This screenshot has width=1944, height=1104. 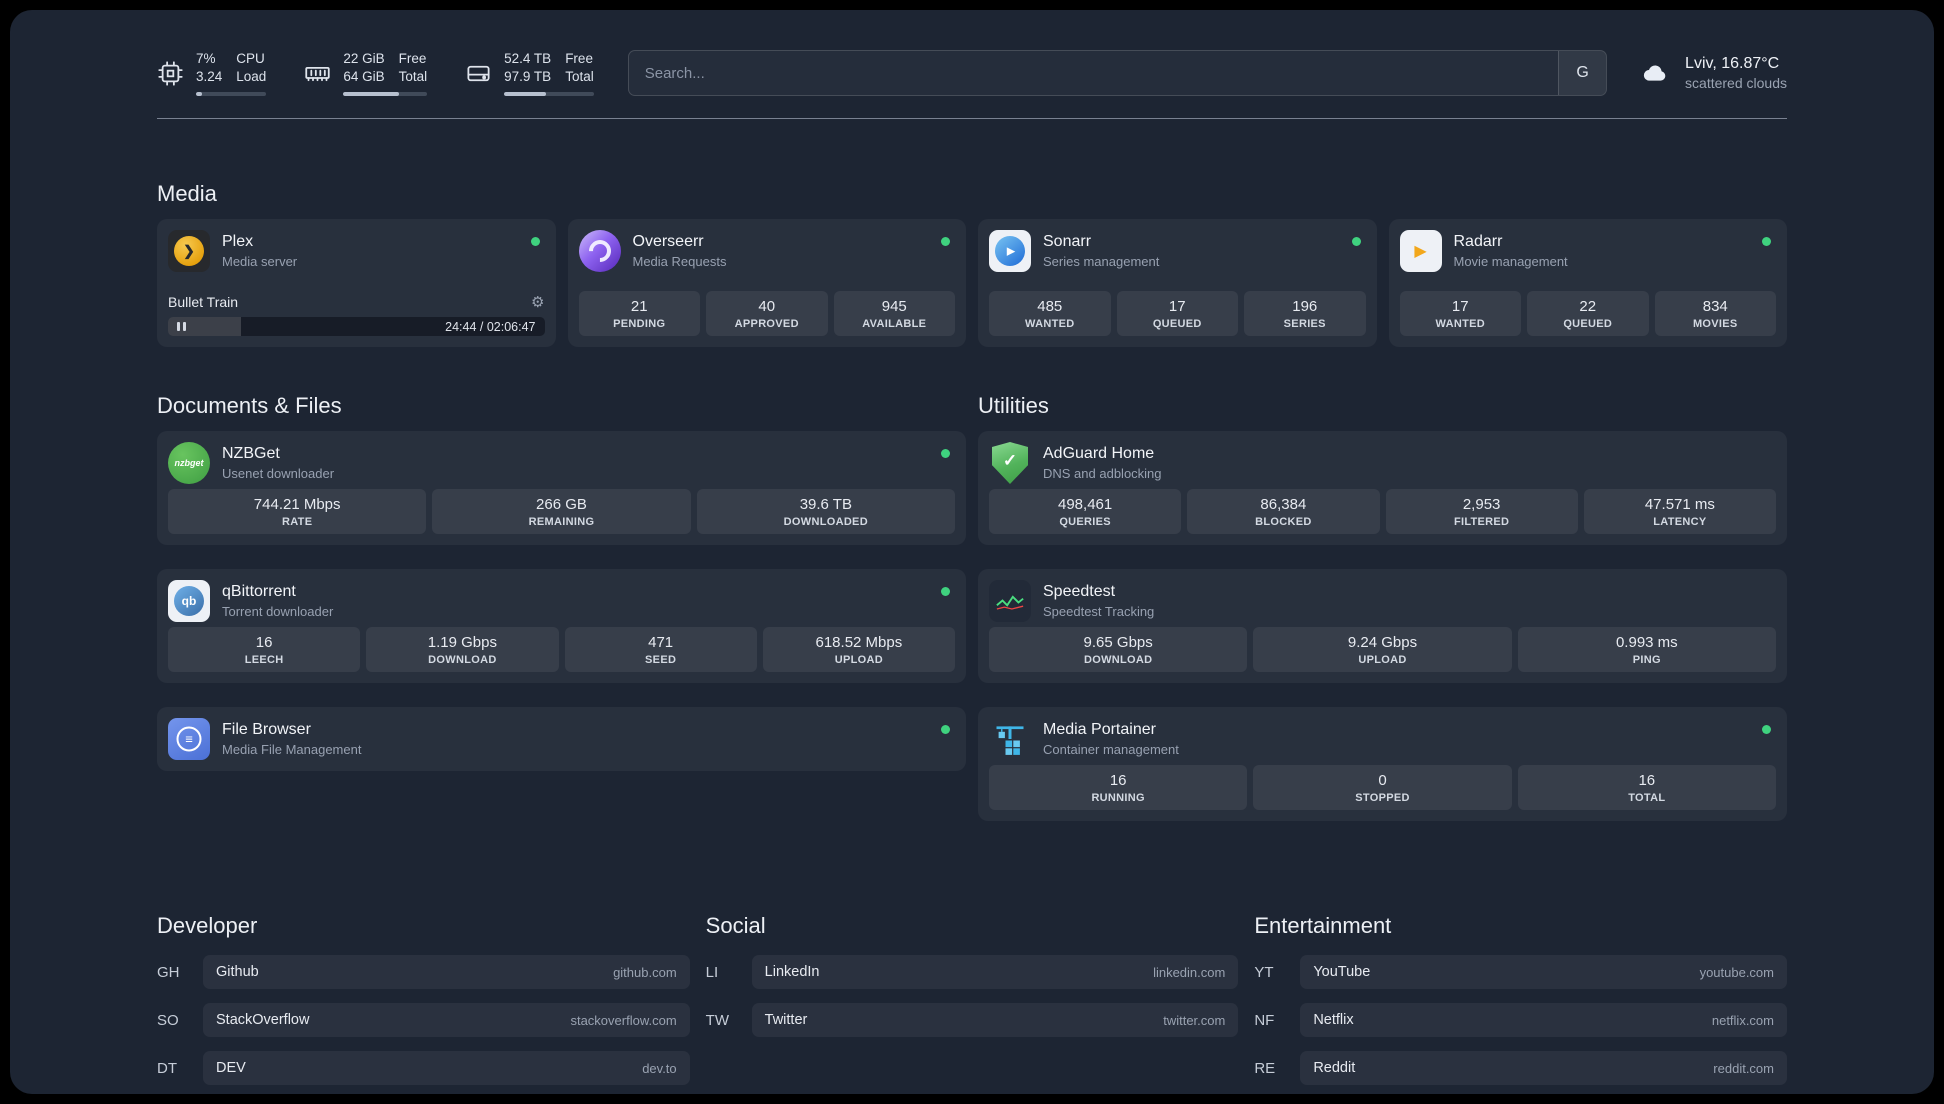 What do you see at coordinates (1264, 972) in the screenshot?
I see `bookmark-abbr: YT` at bounding box center [1264, 972].